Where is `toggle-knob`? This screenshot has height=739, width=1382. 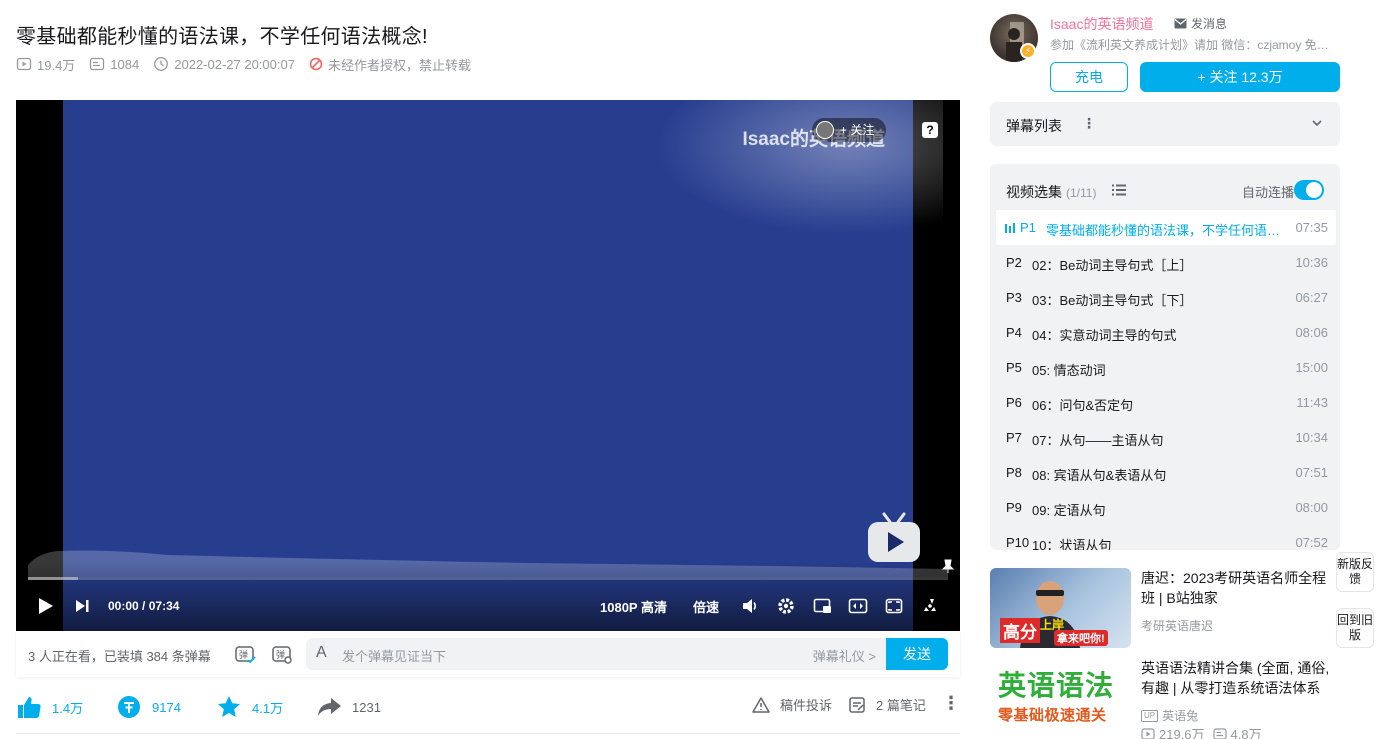 toggle-knob is located at coordinates (1314, 190).